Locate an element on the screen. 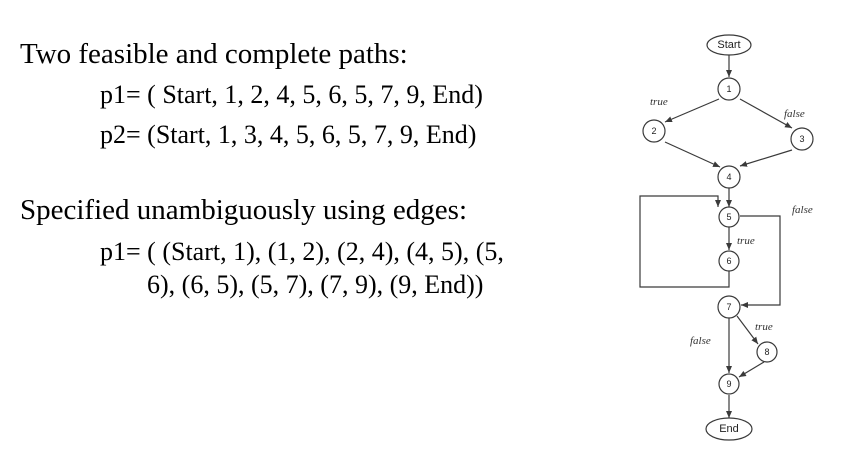  node-1-label: 1 is located at coordinates (728, 89).